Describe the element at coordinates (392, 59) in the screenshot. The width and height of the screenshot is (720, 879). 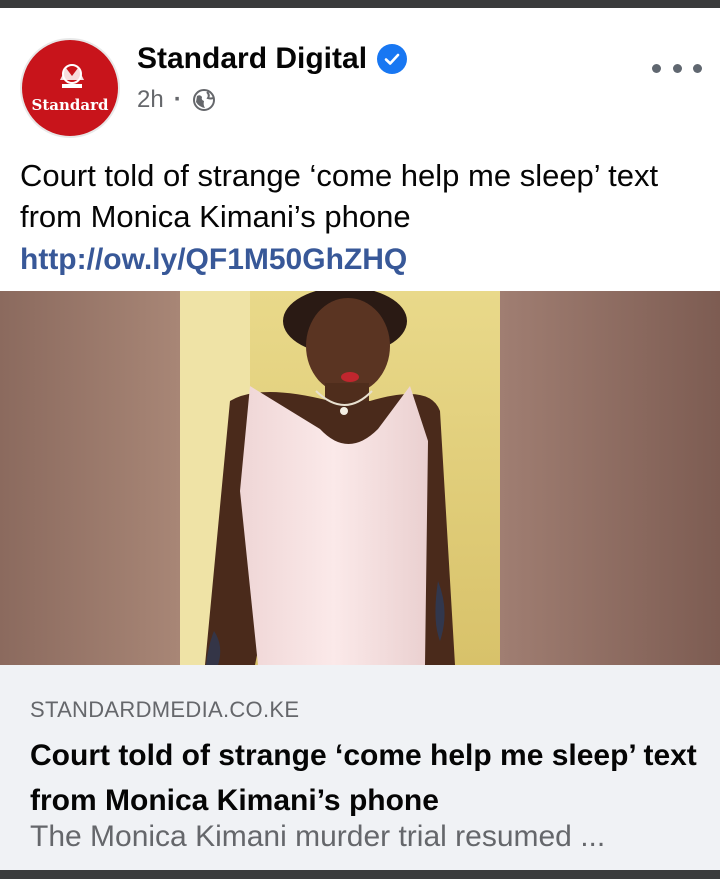
I see `verified-badge-icon` at that location.